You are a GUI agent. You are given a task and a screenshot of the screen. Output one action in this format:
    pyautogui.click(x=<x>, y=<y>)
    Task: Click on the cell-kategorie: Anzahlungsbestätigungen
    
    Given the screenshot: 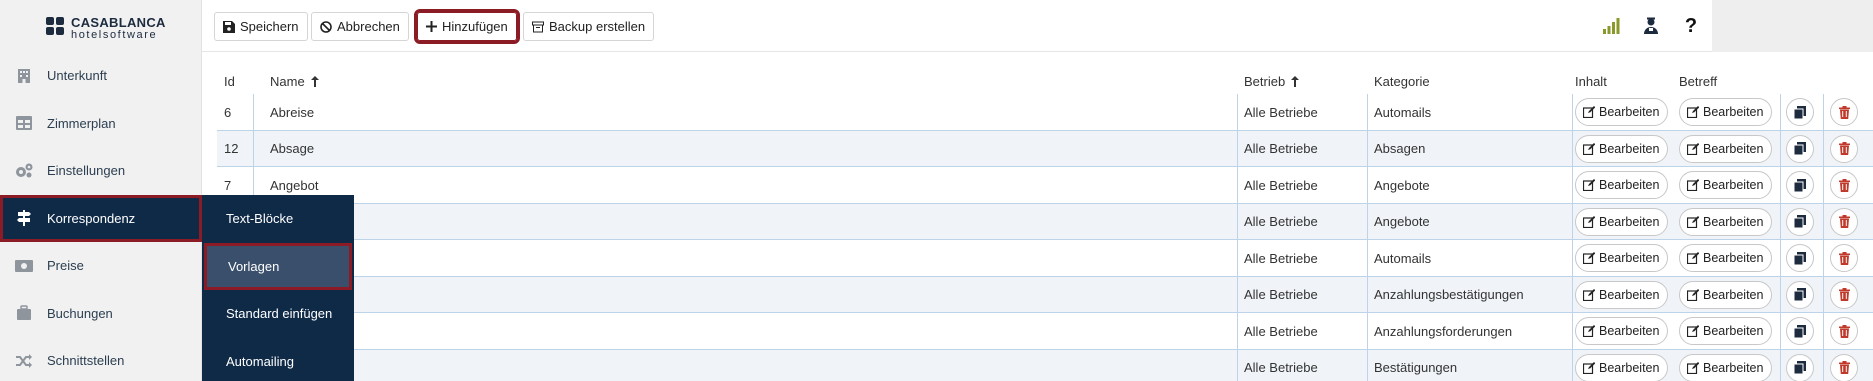 What is the action you would take?
    pyautogui.click(x=1449, y=294)
    